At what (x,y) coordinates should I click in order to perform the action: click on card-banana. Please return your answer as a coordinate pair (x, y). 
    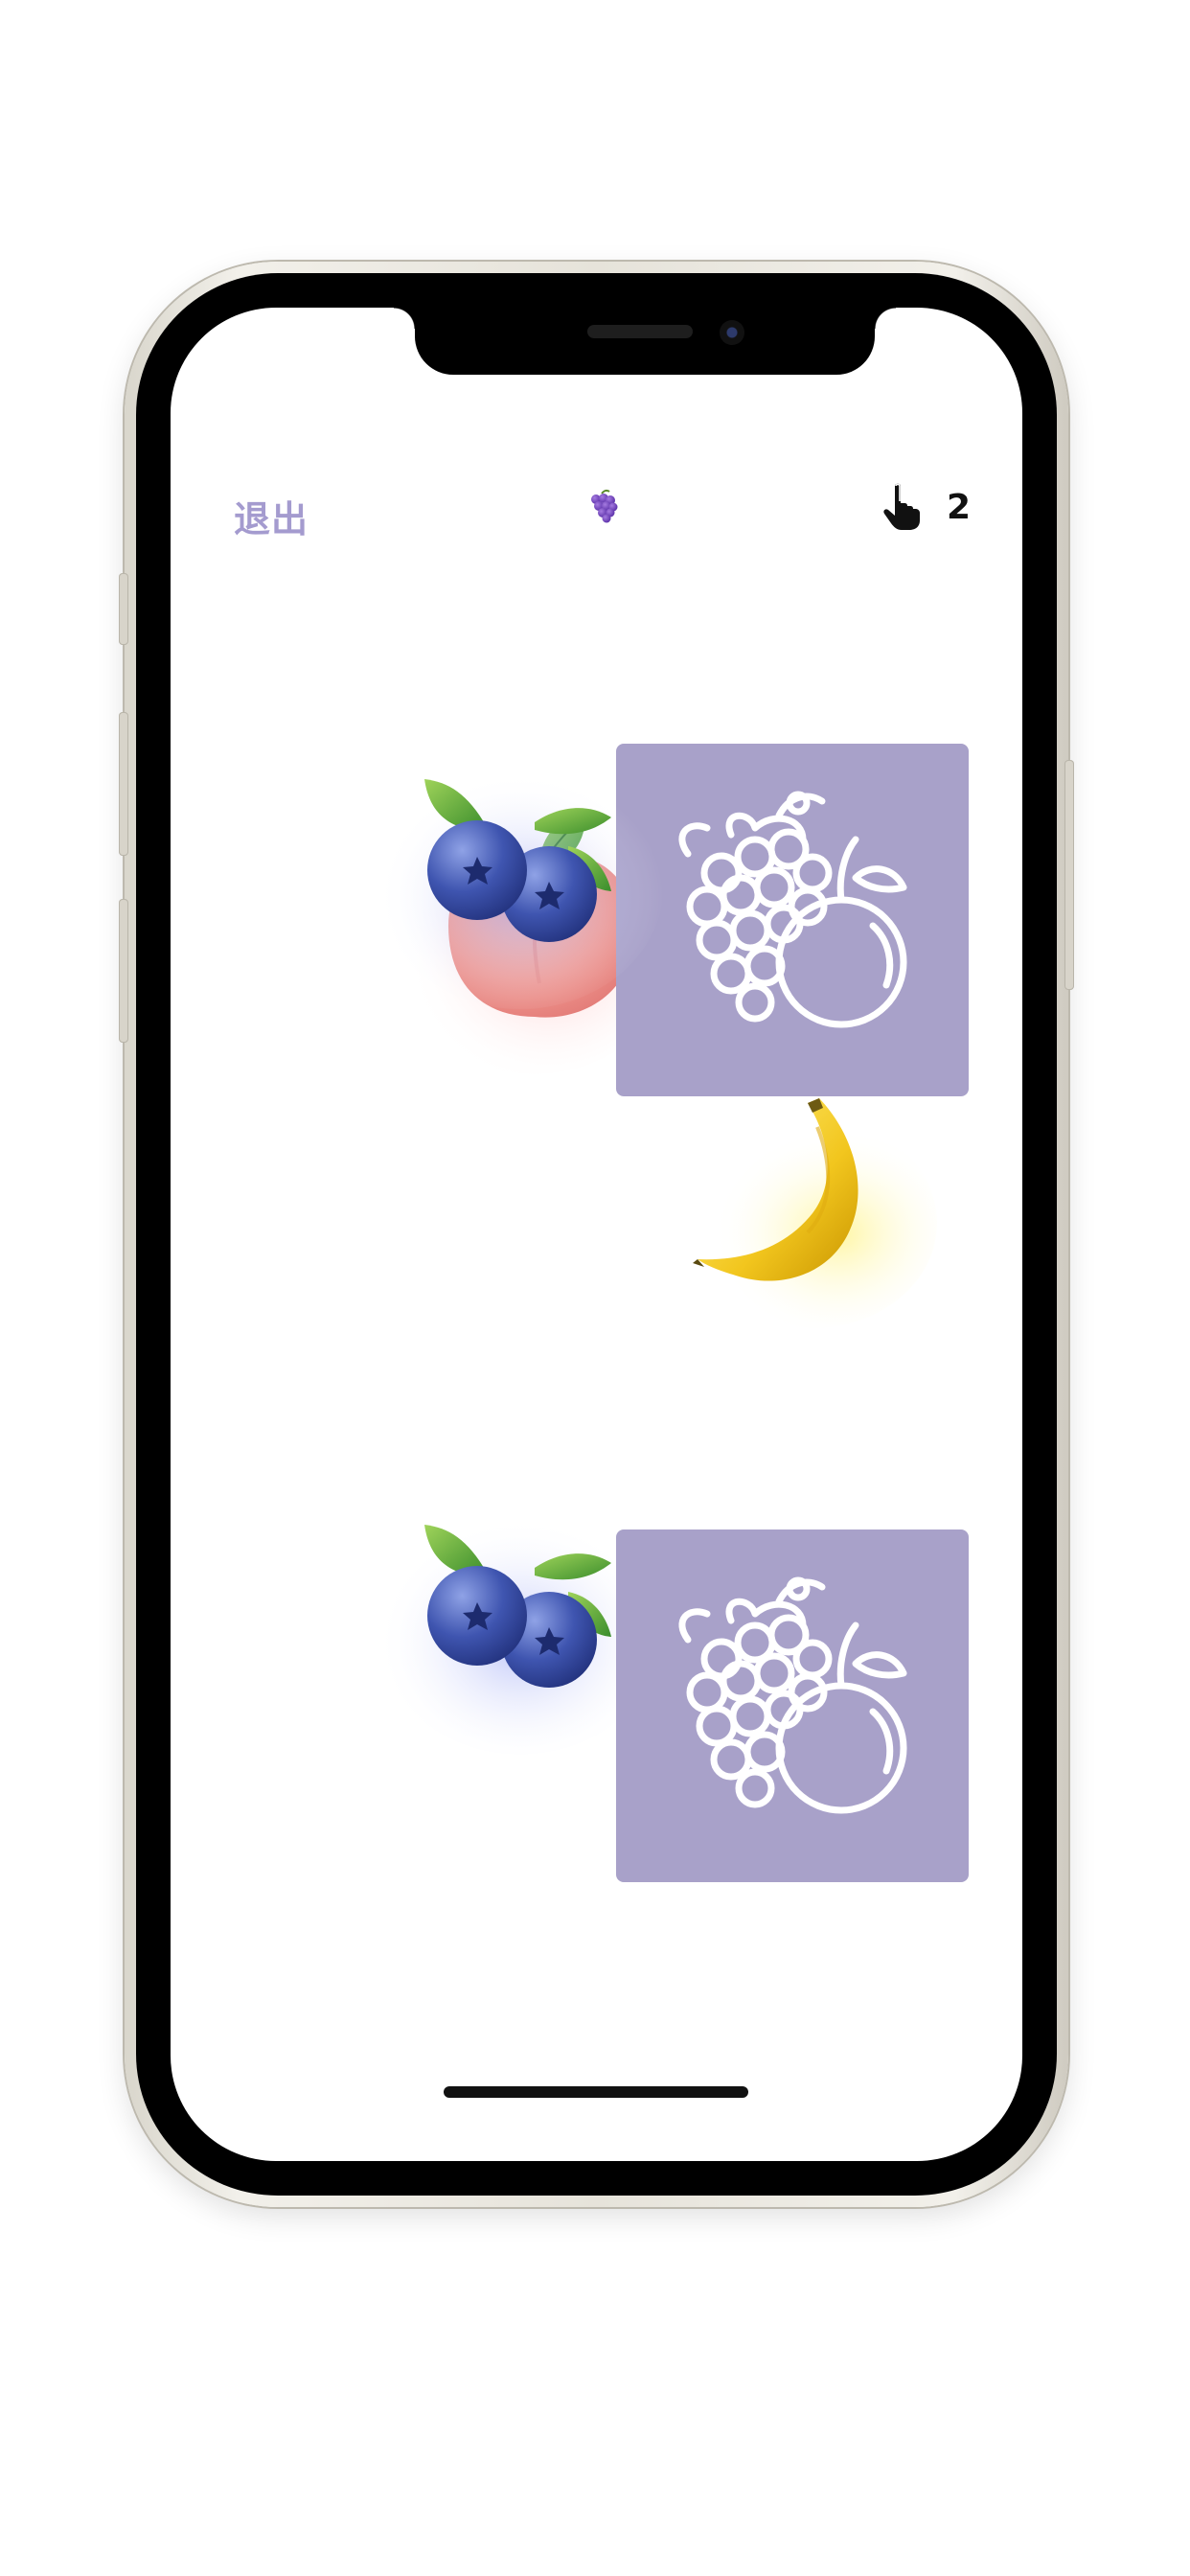
    Looking at the image, I should click on (793, 1207).